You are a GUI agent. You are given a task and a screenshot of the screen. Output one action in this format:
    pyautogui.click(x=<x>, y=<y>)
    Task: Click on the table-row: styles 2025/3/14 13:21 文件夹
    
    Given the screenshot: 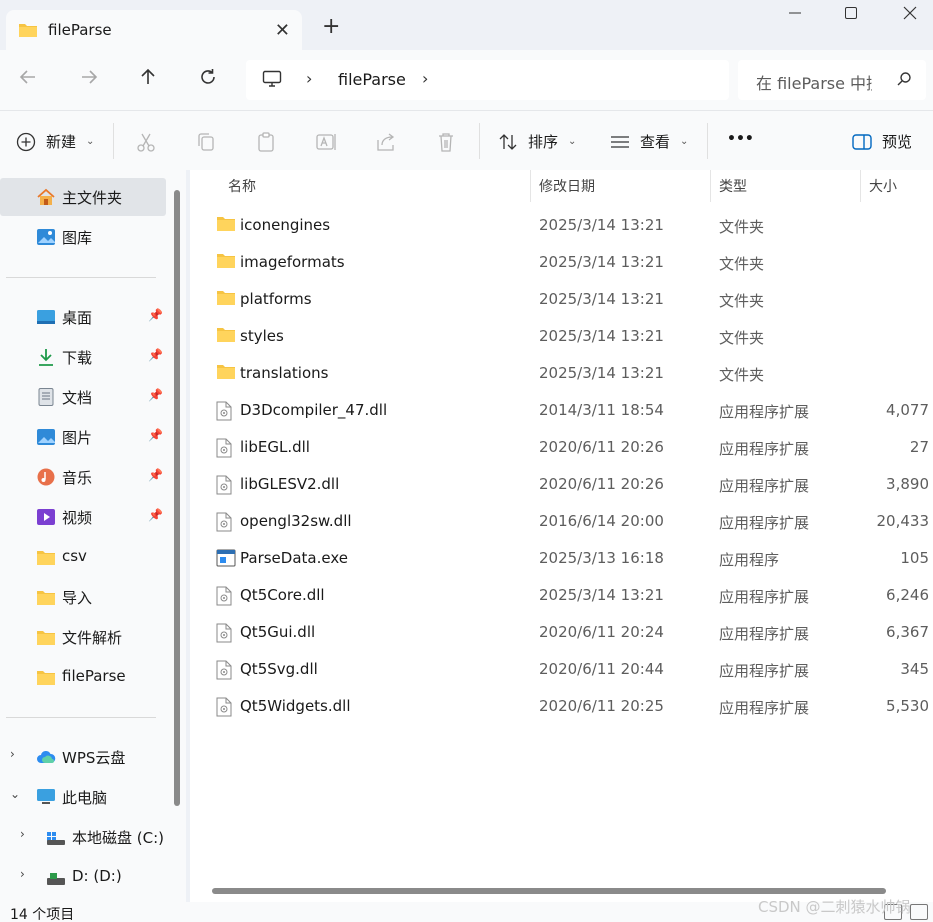 What is the action you would take?
    pyautogui.click(x=561, y=336)
    